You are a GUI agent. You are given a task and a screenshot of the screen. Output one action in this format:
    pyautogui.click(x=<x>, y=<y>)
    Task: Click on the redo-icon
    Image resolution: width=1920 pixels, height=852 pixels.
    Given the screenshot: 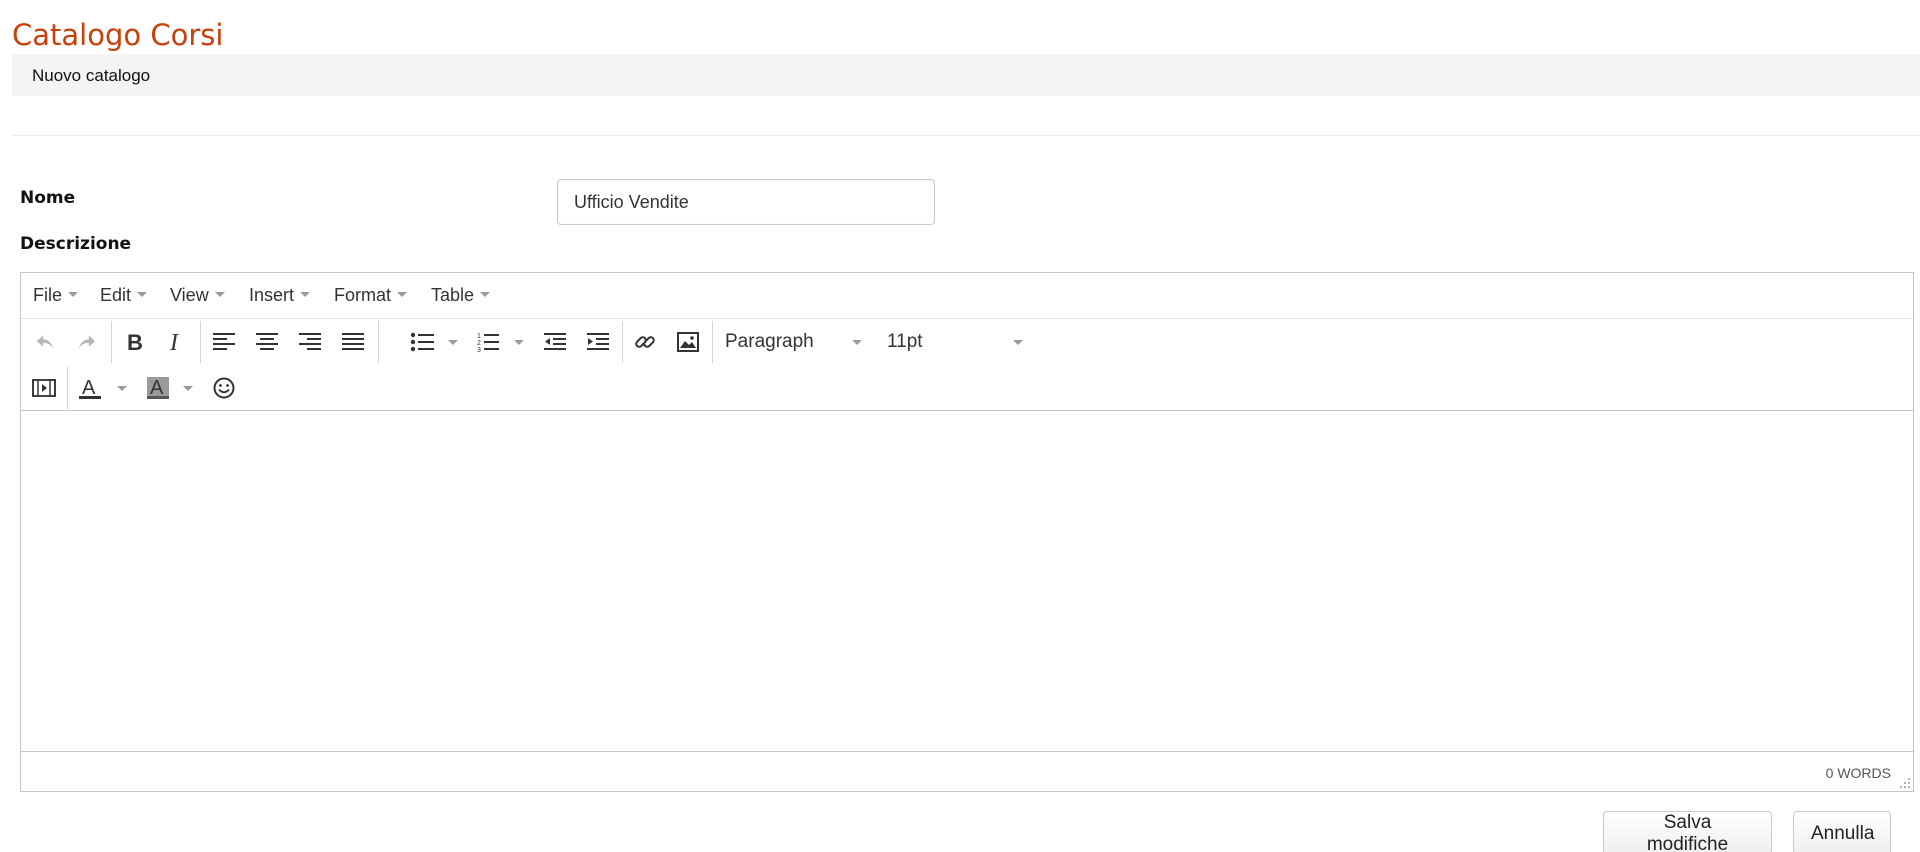 What is the action you would take?
    pyautogui.click(x=87, y=342)
    